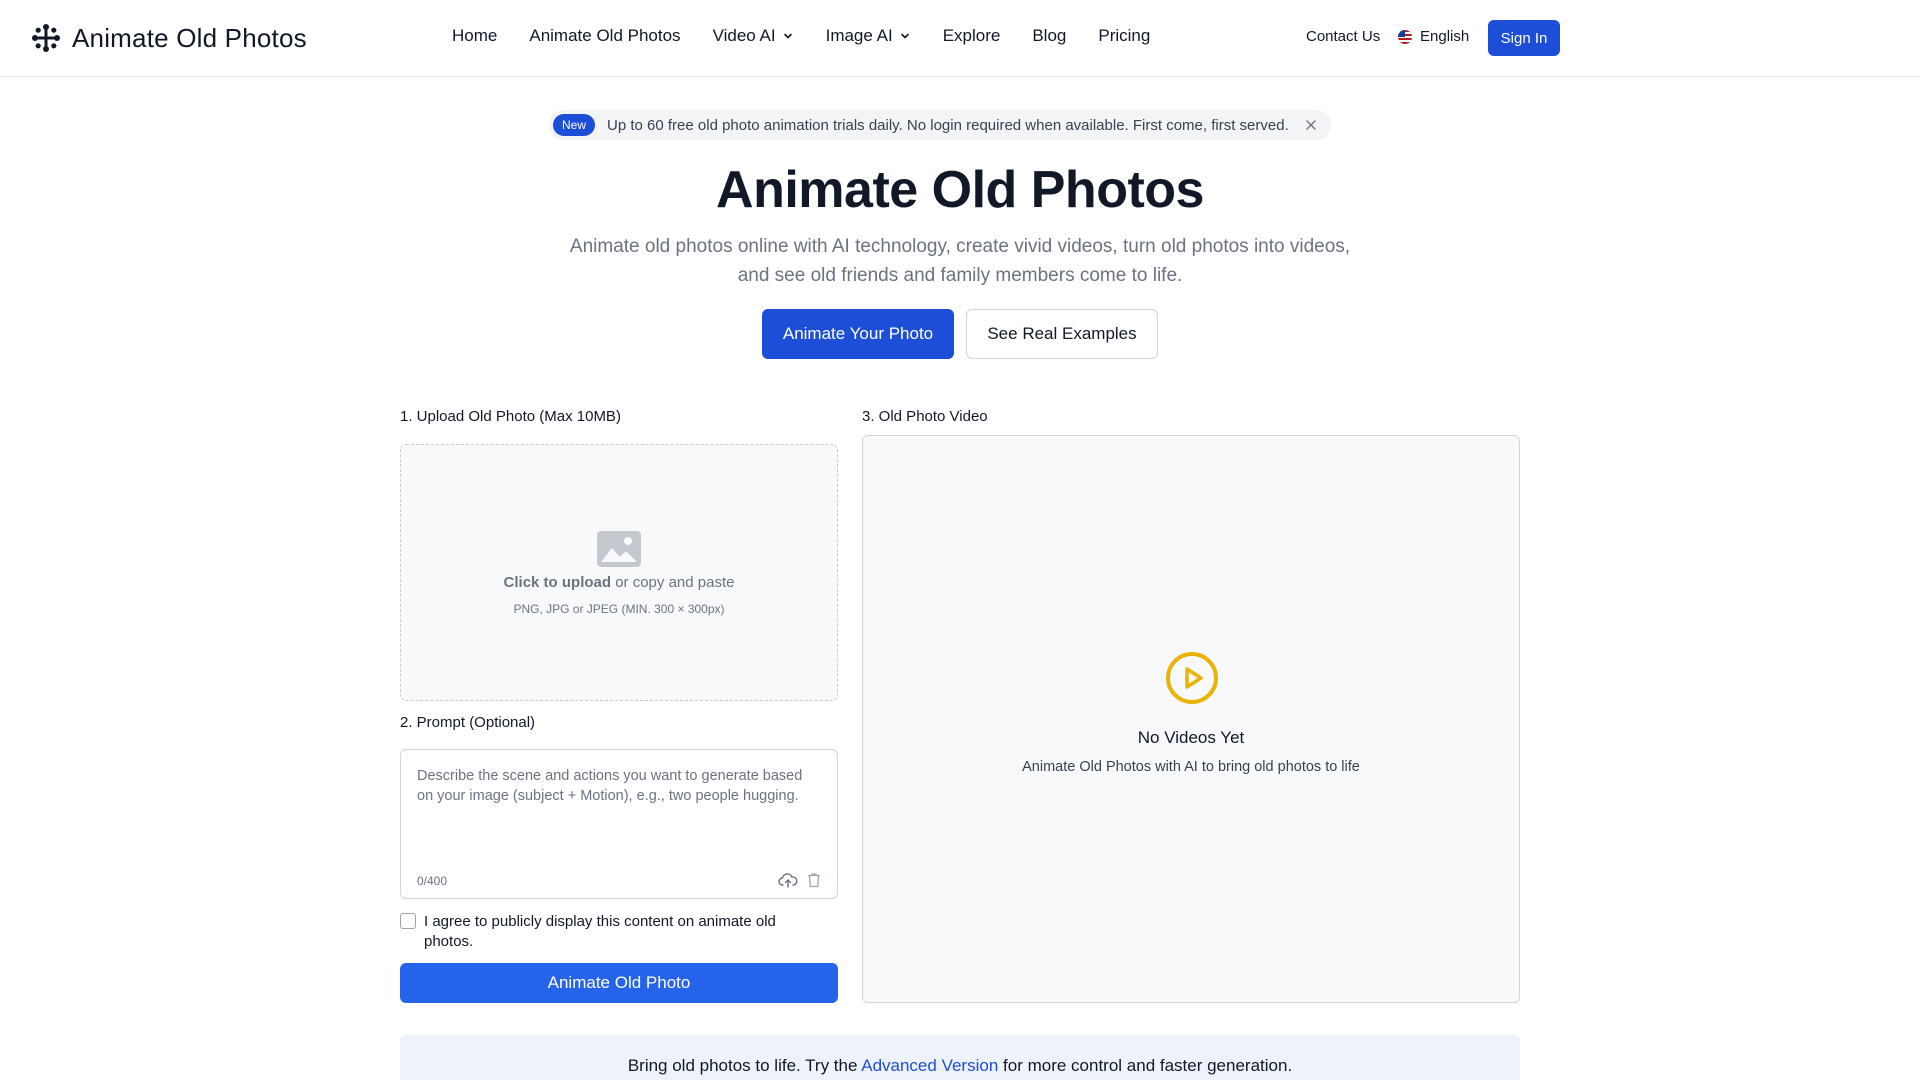  What do you see at coordinates (788, 880) in the screenshot?
I see `cloud-upload-icon` at bounding box center [788, 880].